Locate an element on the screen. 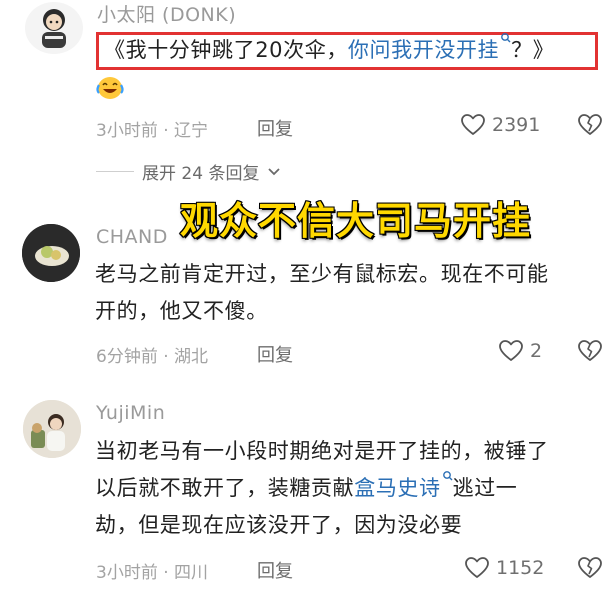 The height and width of the screenshot is (596, 614). comment-text-line: 劫，但是现在应该没开了，因为没必要 is located at coordinates (279, 525).